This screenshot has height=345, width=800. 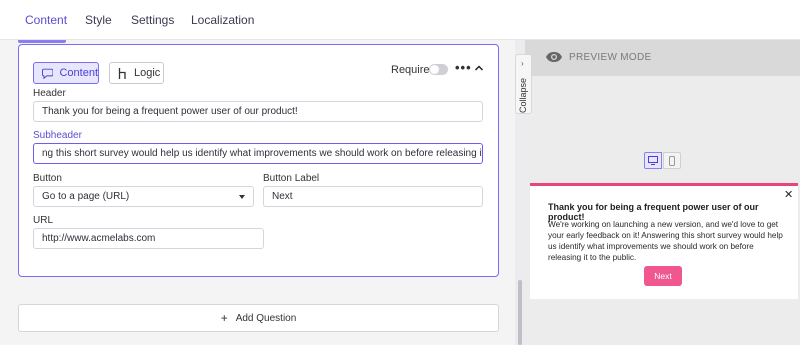 What do you see at coordinates (662, 58) in the screenshot?
I see `preview-header: PREVIEW MODE` at bounding box center [662, 58].